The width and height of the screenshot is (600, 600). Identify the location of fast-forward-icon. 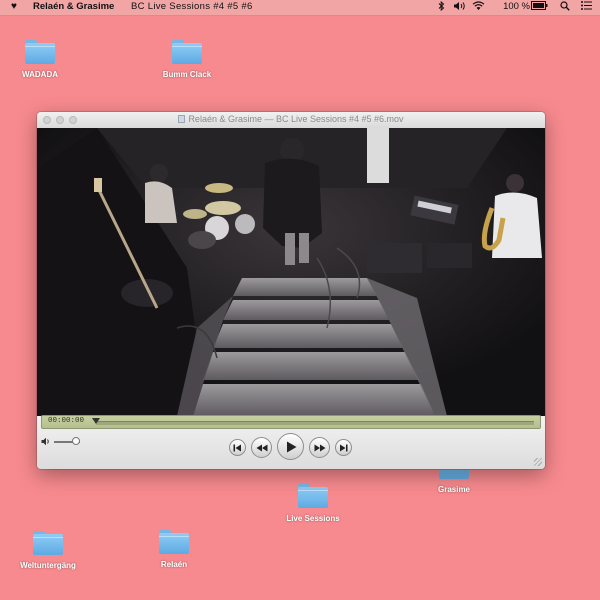
(319, 446).